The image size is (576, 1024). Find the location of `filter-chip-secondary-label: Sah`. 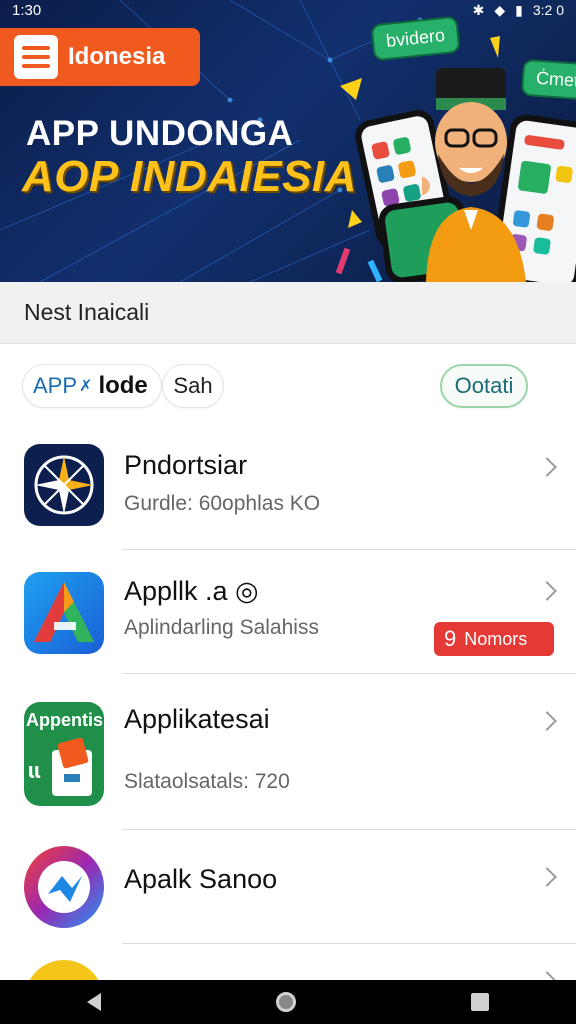

filter-chip-secondary-label: Sah is located at coordinates (193, 385).